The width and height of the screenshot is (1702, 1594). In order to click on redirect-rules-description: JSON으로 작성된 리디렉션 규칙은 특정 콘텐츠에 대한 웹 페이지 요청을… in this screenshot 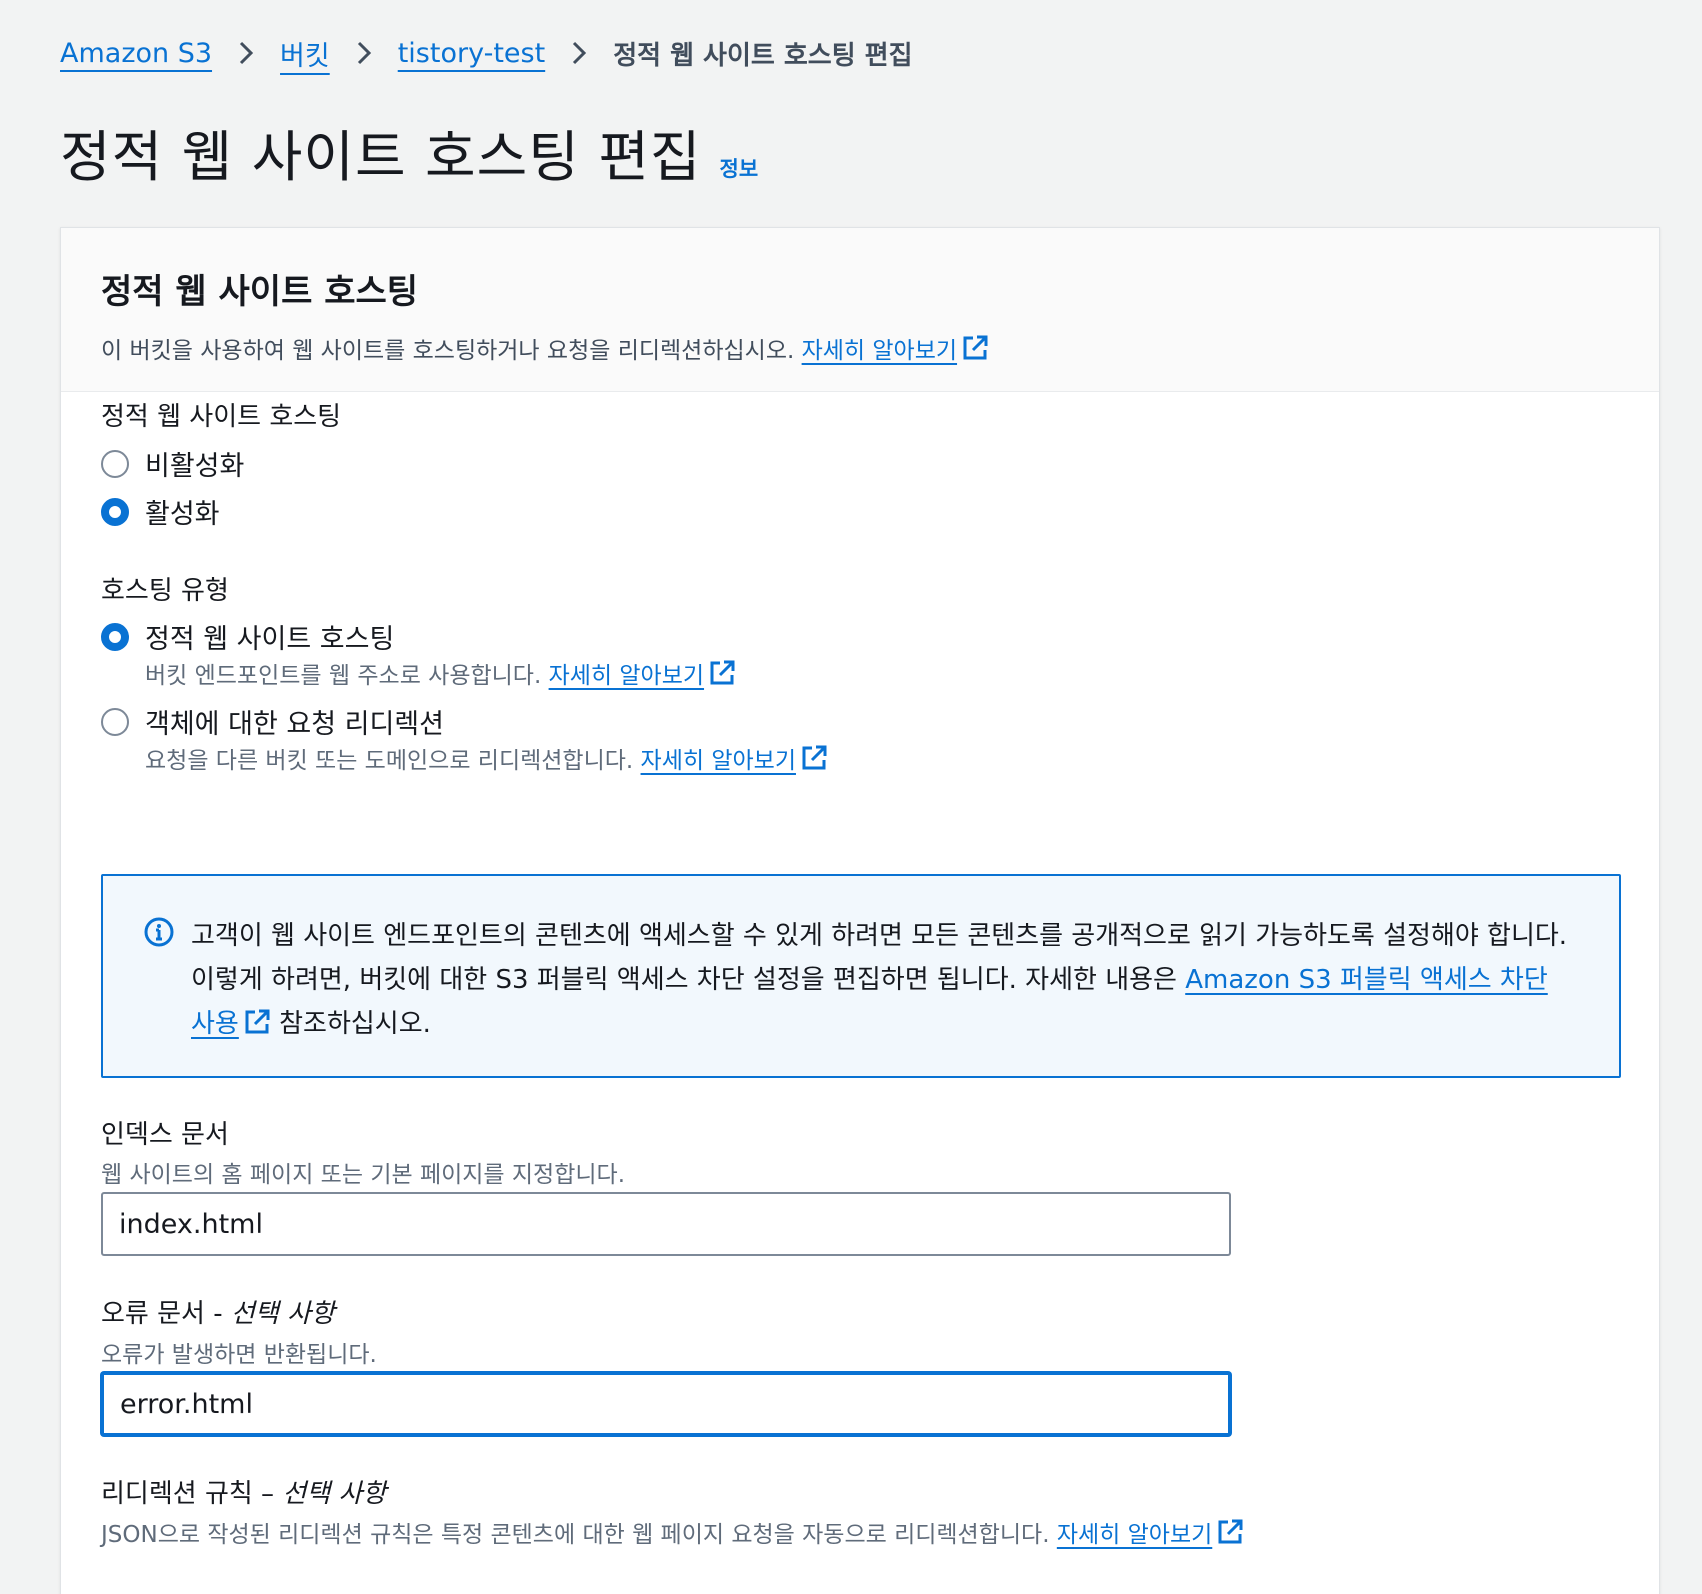, I will do `click(672, 1532)`.